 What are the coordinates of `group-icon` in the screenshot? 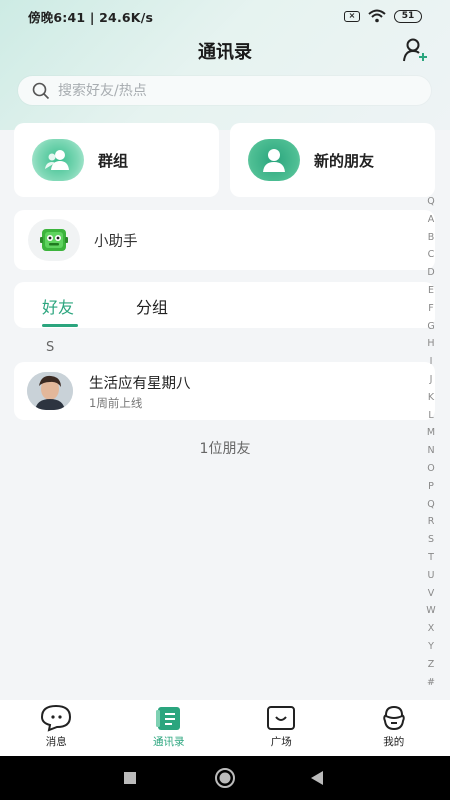 It's located at (58, 160).